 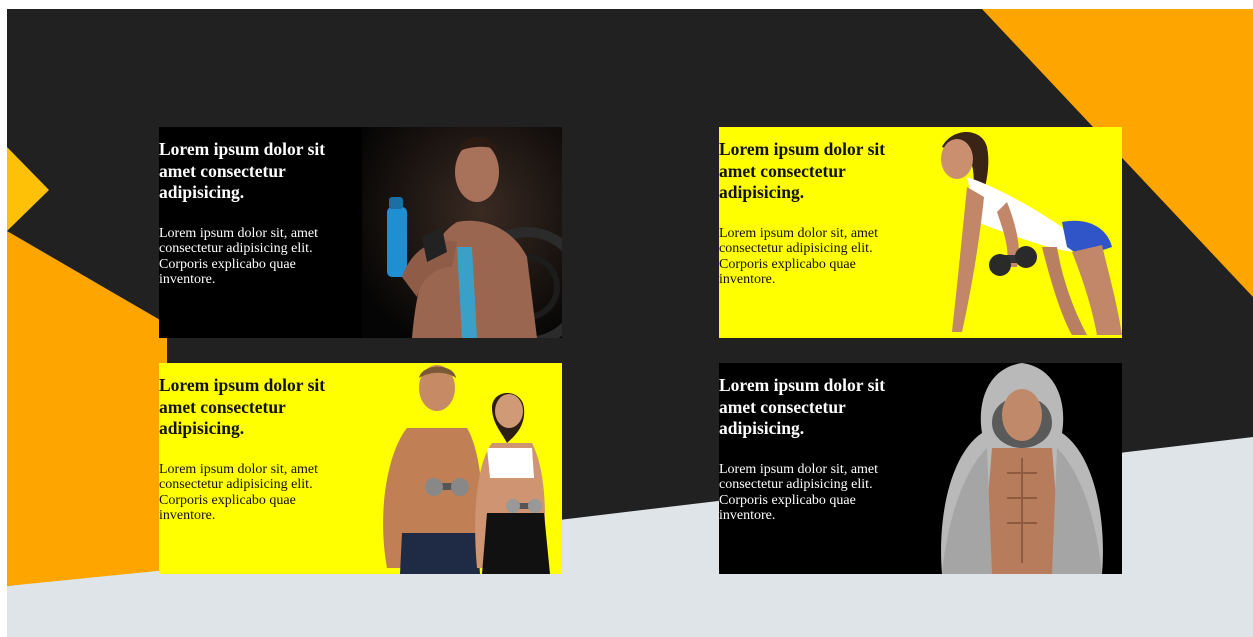 What do you see at coordinates (462, 232) in the screenshot?
I see `man-drinking-shaker-photo` at bounding box center [462, 232].